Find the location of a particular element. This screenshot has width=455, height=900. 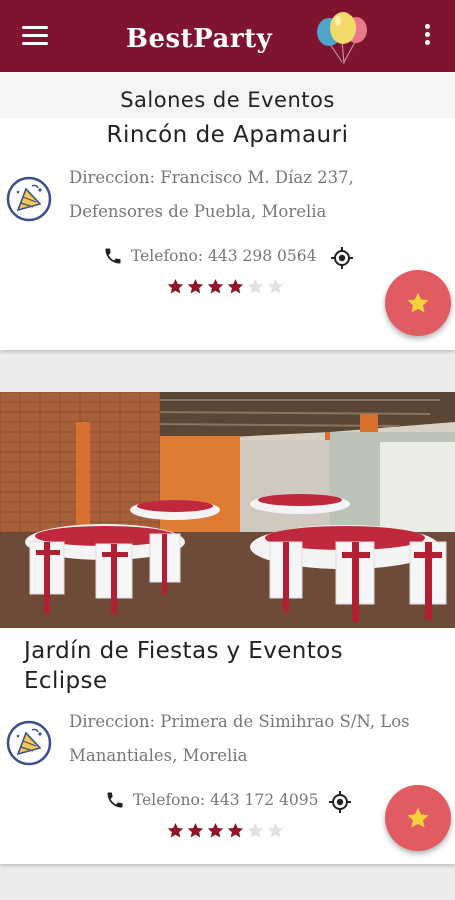

phone-row: Telefono: 443 172 4095 is located at coordinates (211, 800).